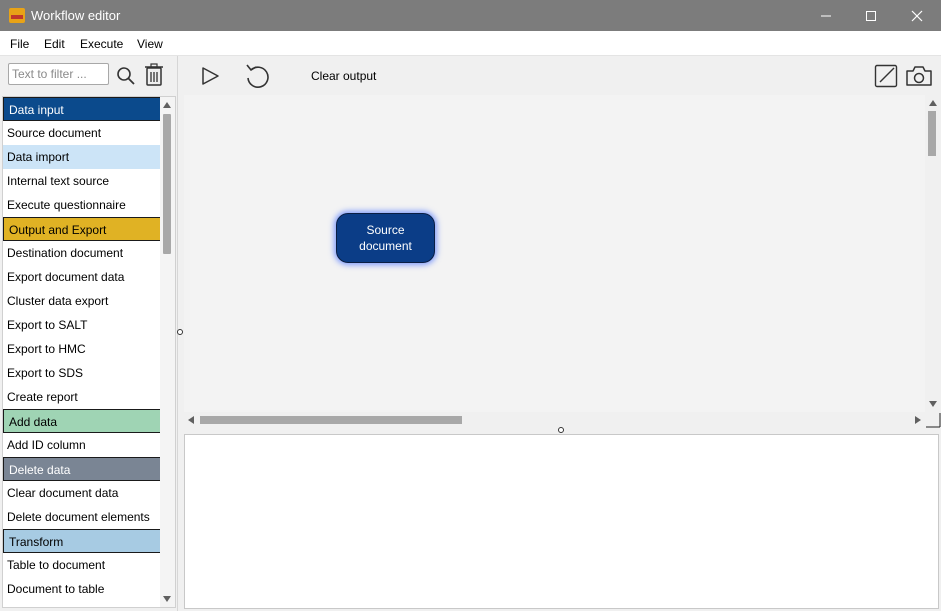 This screenshot has height=611, width=941. I want to click on canvas-scroll-up-icon, so click(933, 103).